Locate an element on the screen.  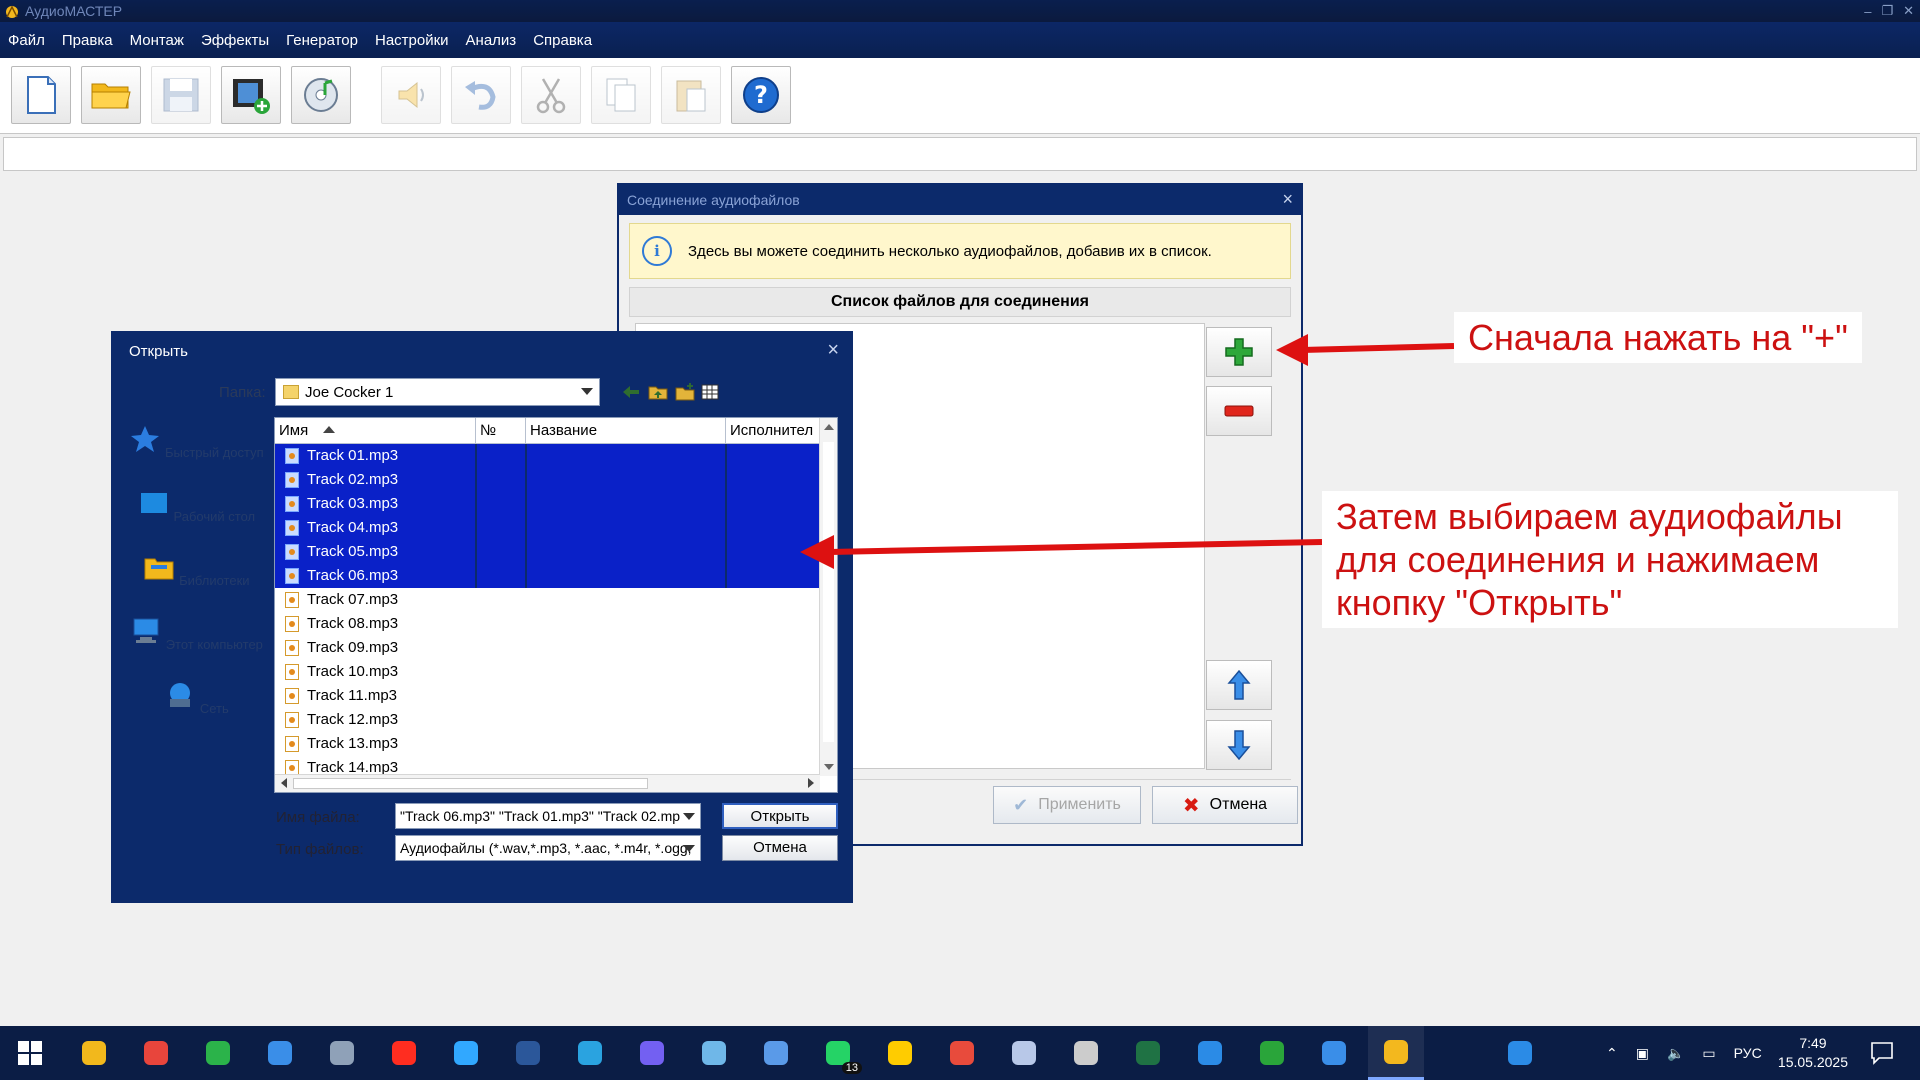
add-file-button is located at coordinates (1239, 352).